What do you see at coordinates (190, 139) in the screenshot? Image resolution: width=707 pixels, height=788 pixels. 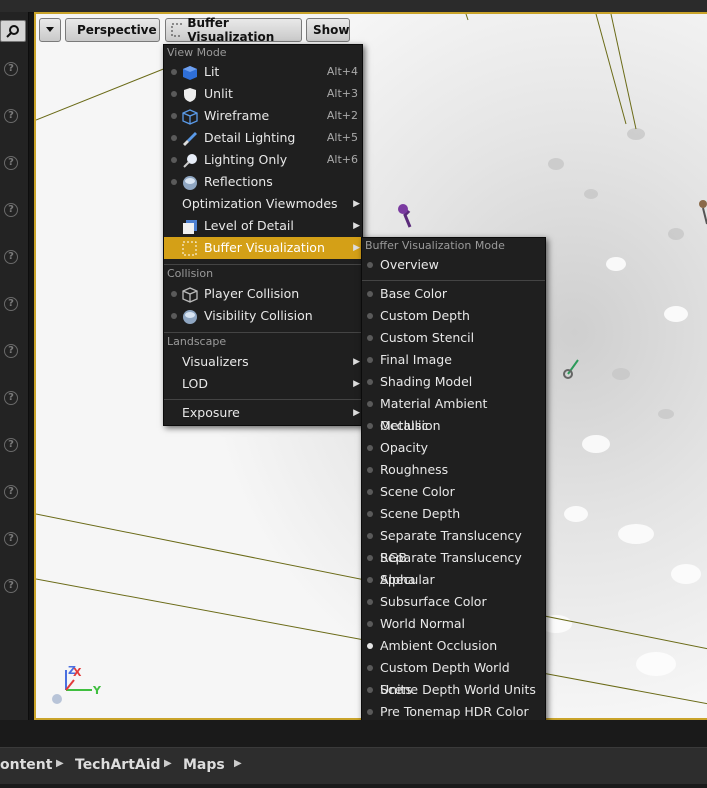 I see `brush-icon` at bounding box center [190, 139].